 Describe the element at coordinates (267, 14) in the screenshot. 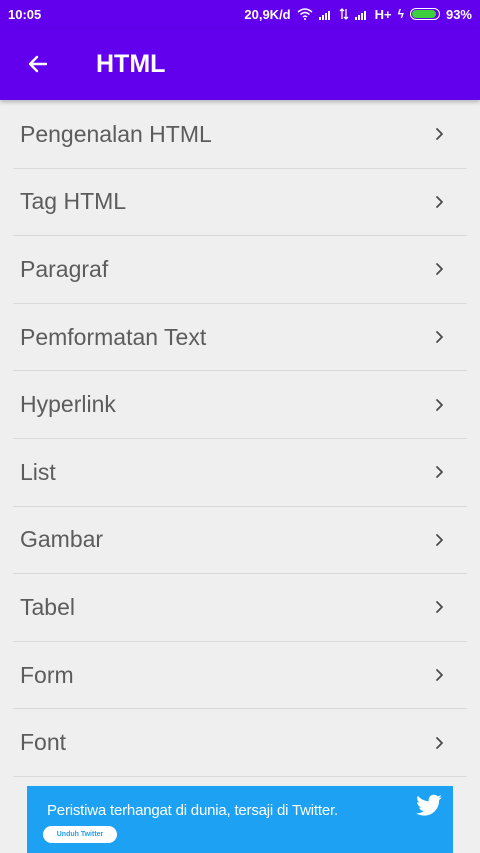

I see `network-speed: 20,9K/d` at that location.